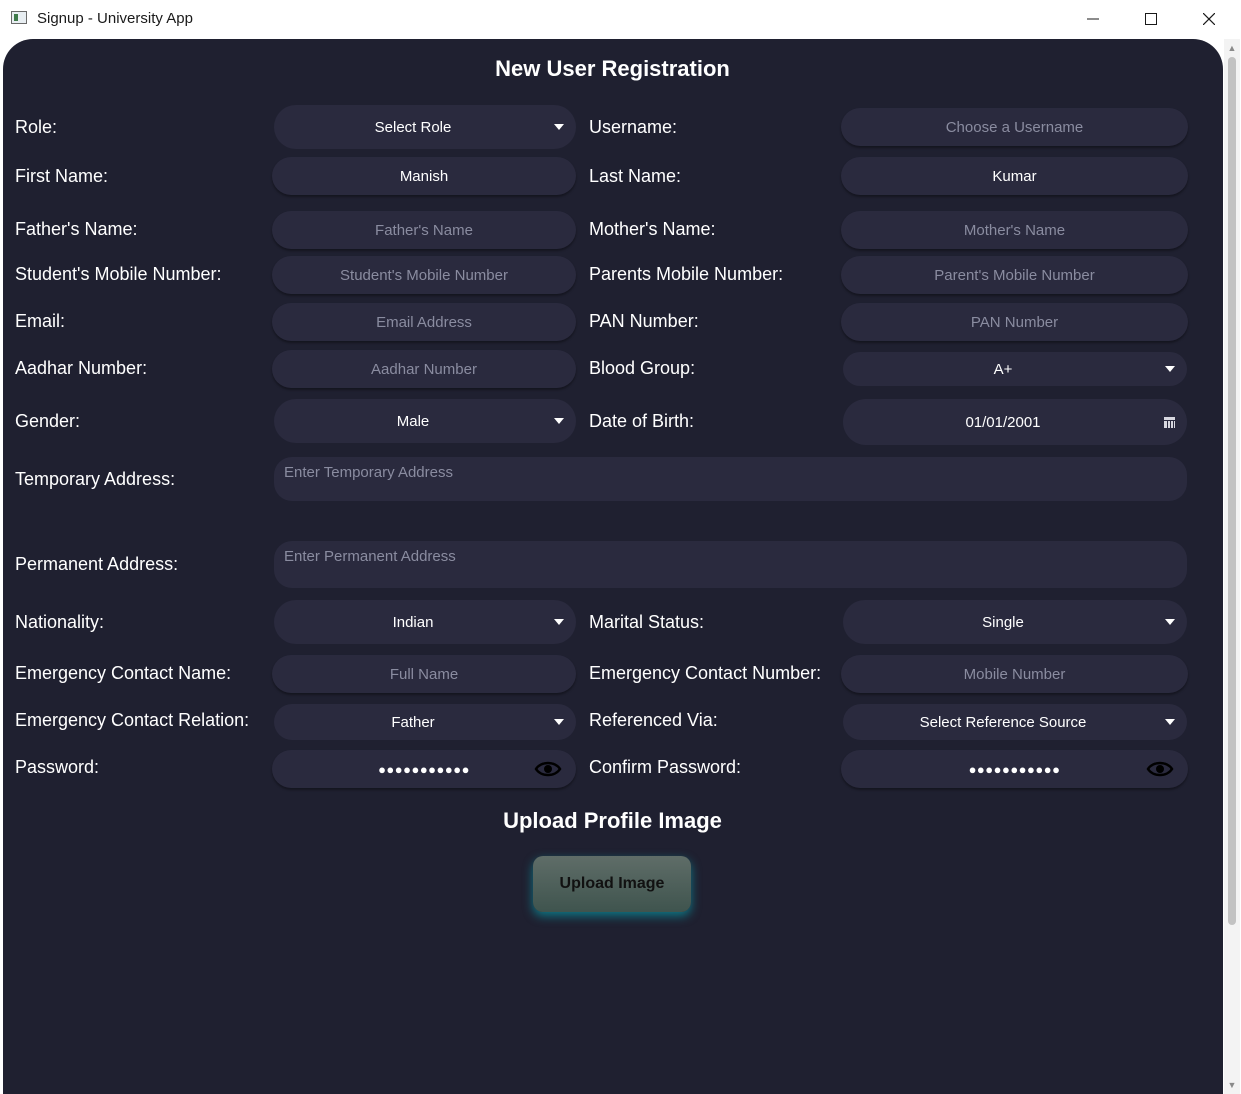 This screenshot has width=1241, height=1094. I want to click on page-title: New User Registration, so click(612, 68).